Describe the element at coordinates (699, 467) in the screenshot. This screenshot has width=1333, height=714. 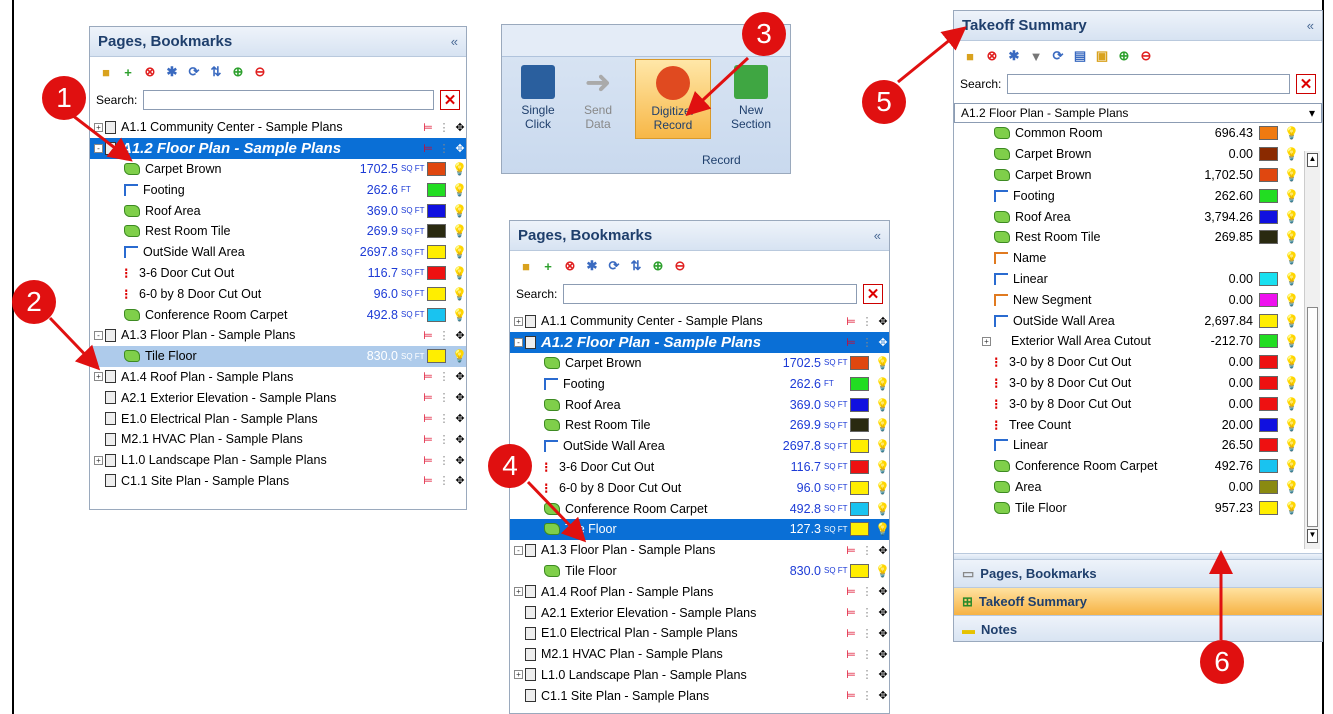
I see `tree-measurement-row: ⁝ 3-6 Door Cut Out 116.7 SQ FT 💡` at that location.